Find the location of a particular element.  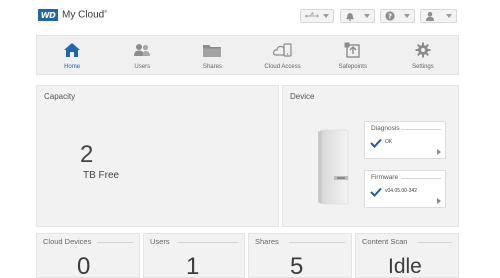

stat-title: Content Scan is located at coordinates (385, 241).